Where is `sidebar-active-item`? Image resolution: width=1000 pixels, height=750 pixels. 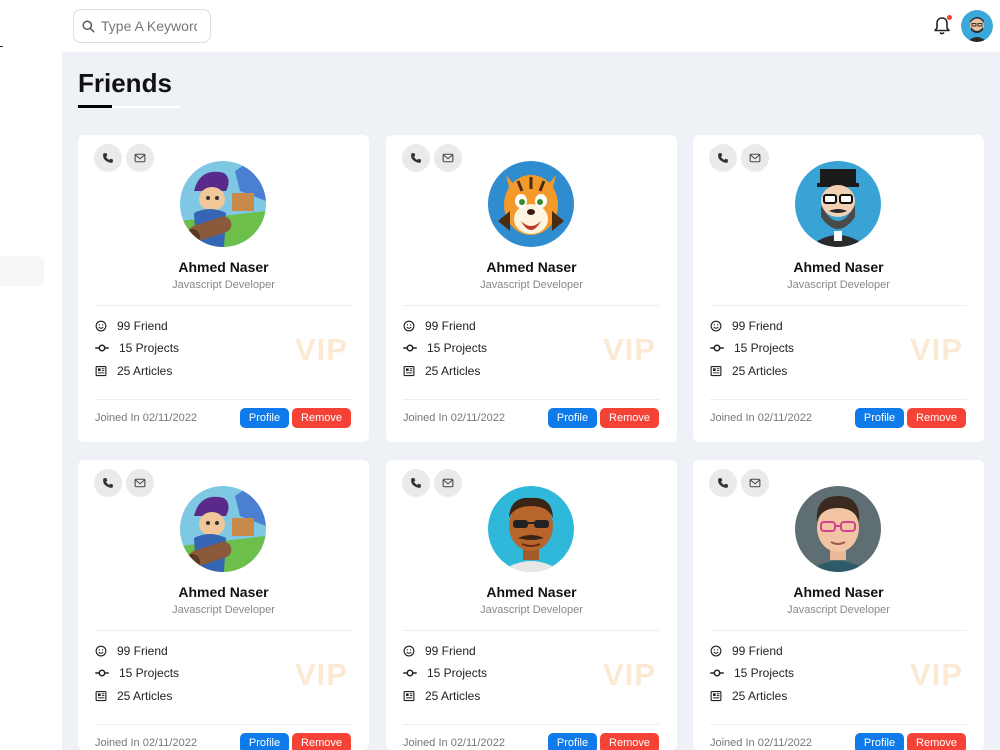 sidebar-active-item is located at coordinates (22, 271).